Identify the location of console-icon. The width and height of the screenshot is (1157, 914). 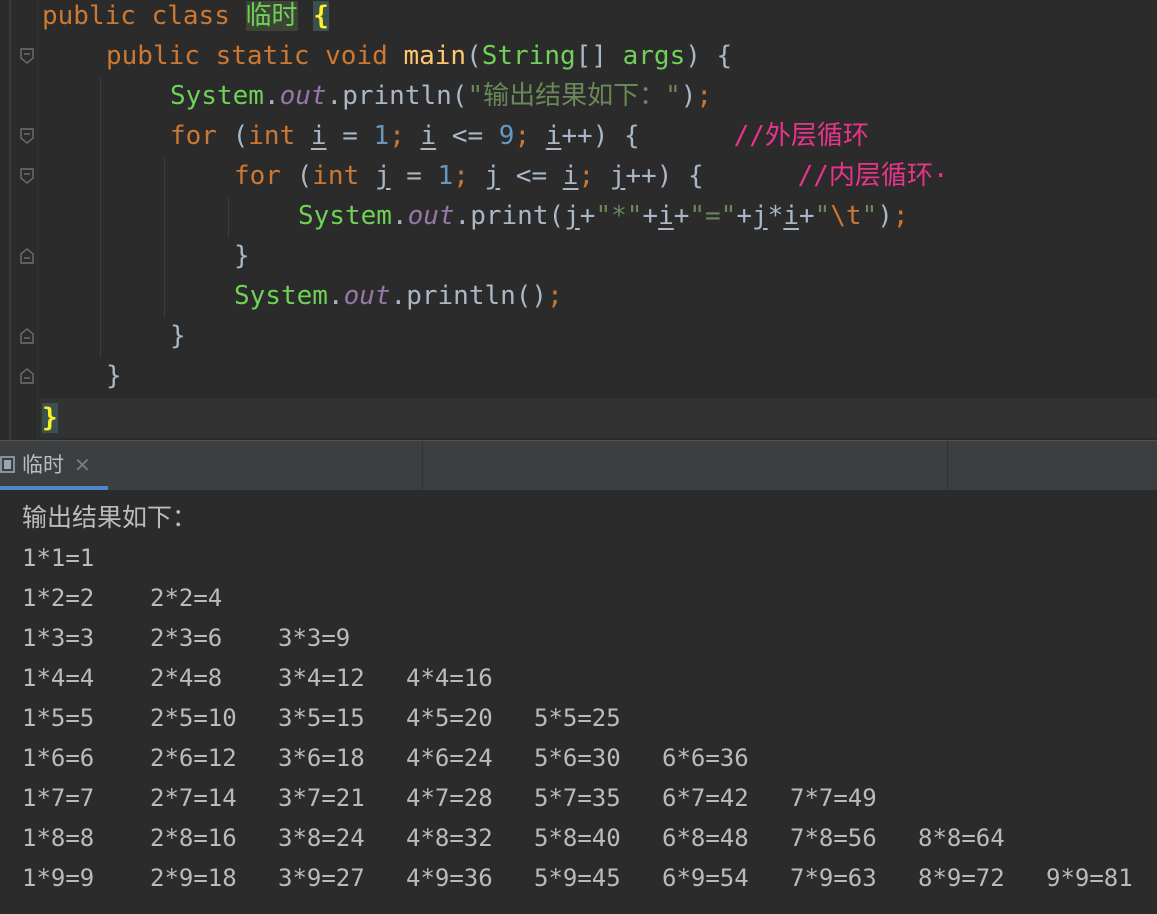
(8, 465).